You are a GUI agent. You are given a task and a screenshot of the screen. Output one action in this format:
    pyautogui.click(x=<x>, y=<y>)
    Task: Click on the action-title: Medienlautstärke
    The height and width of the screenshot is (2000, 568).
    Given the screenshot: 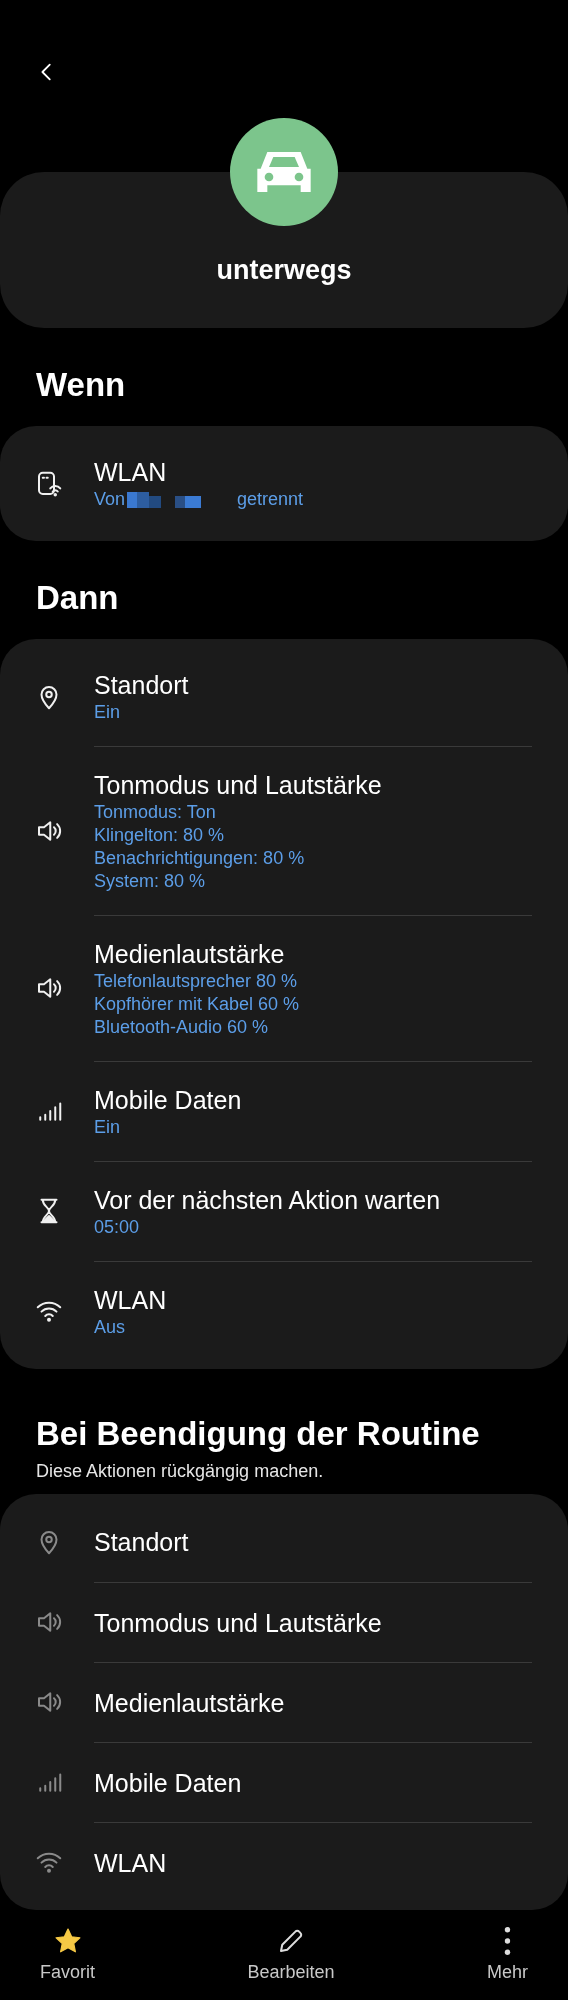 What is the action you would take?
    pyautogui.click(x=313, y=954)
    